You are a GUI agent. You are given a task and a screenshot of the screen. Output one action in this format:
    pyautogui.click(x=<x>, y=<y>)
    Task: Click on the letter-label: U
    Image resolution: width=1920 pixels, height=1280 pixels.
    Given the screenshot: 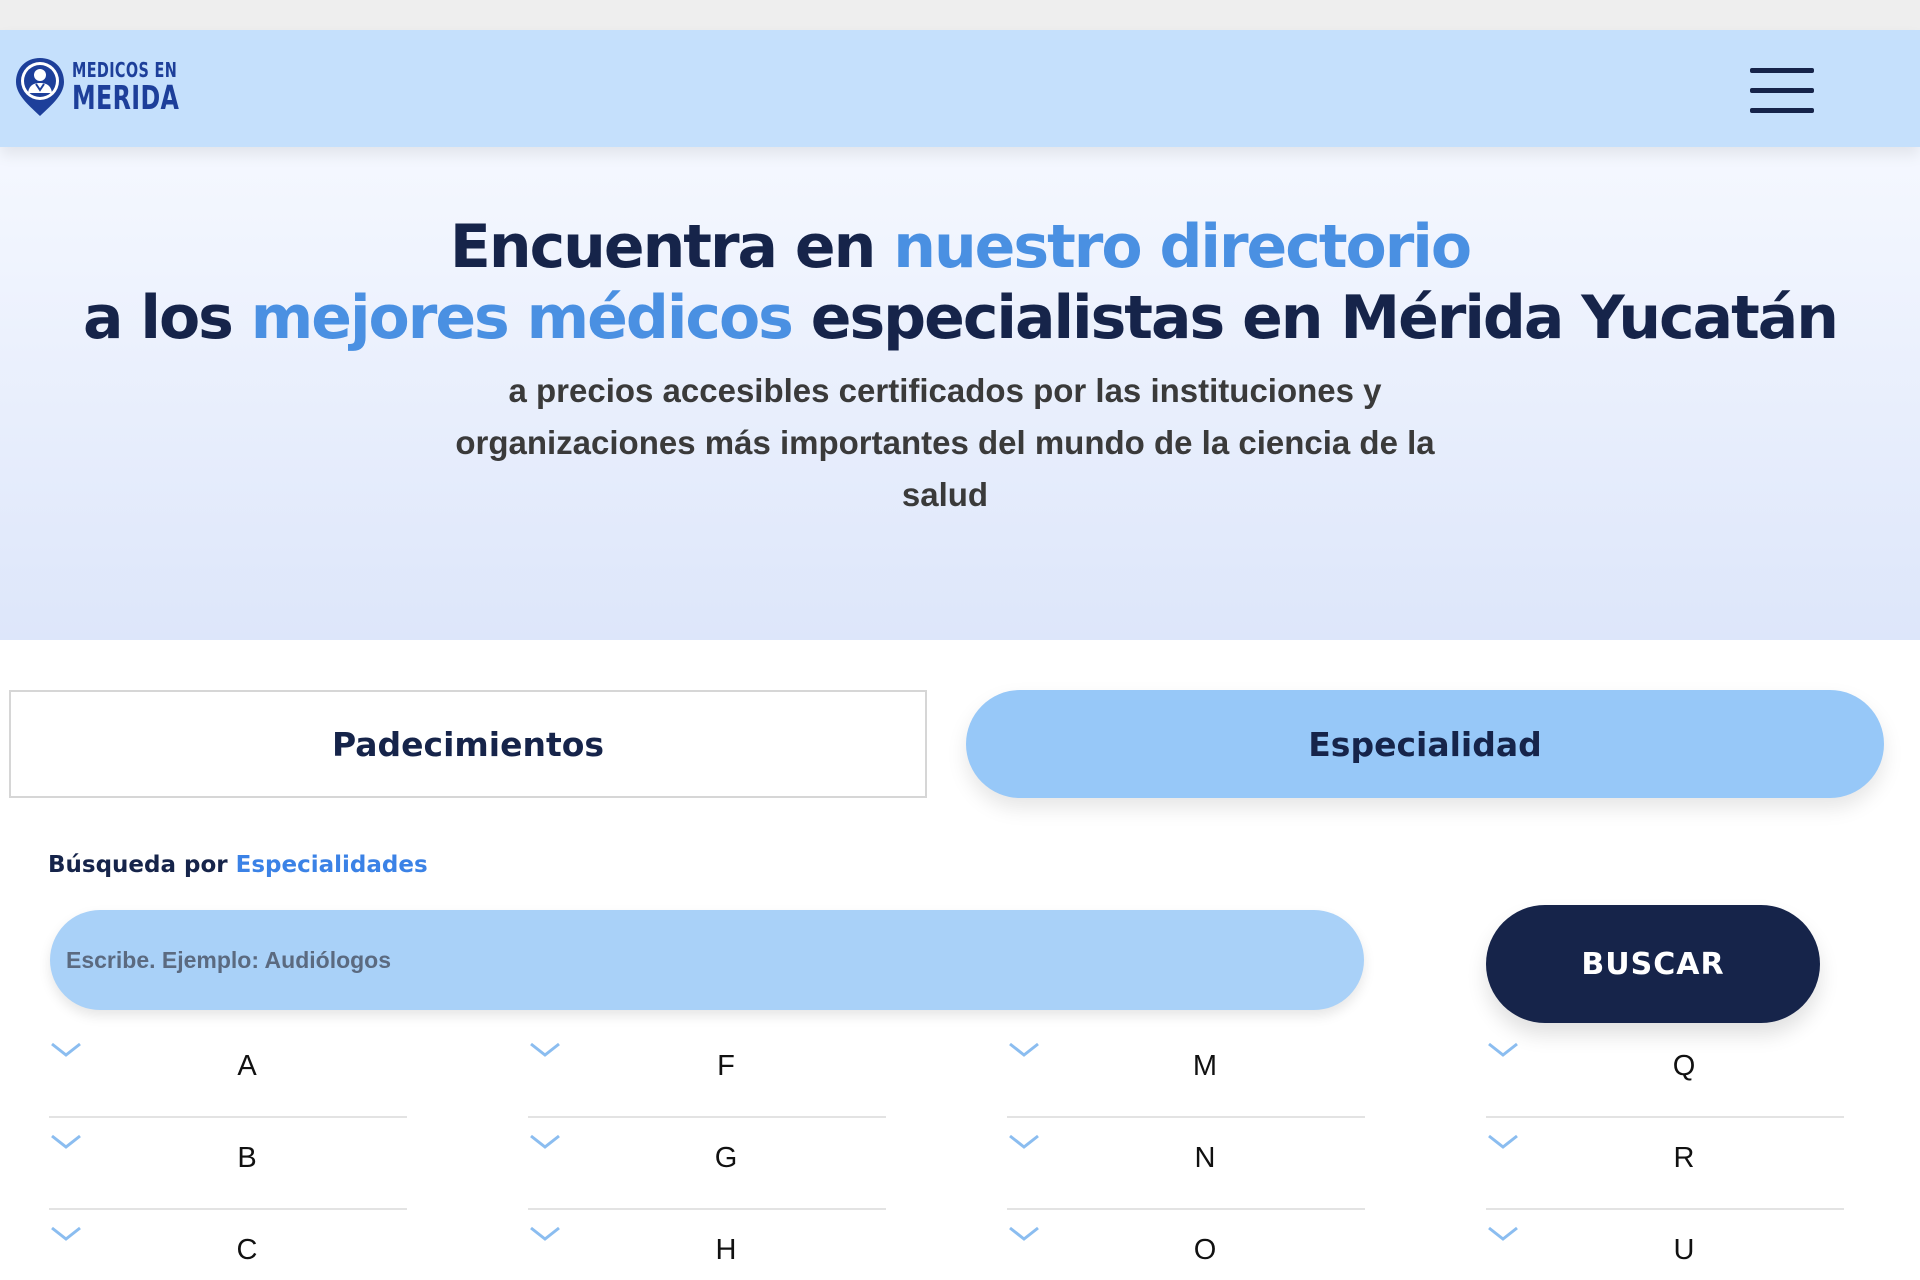 What is the action you would take?
    pyautogui.click(x=1684, y=1250)
    